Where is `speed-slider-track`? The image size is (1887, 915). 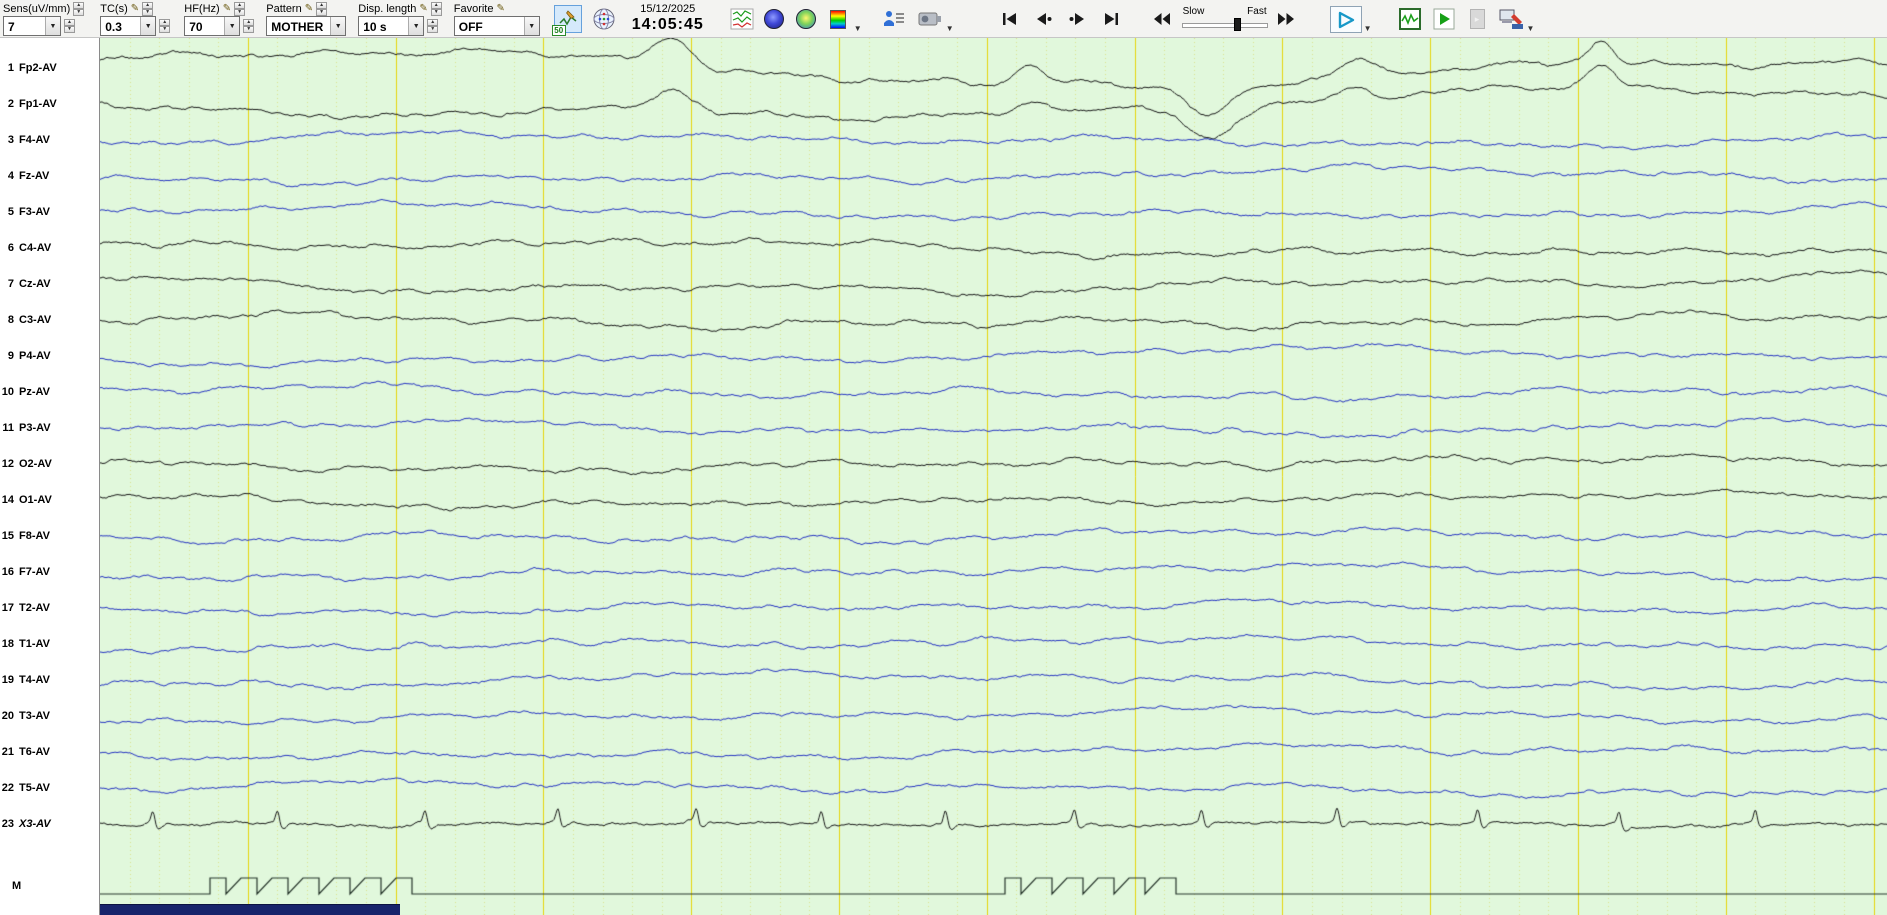 speed-slider-track is located at coordinates (1224, 24).